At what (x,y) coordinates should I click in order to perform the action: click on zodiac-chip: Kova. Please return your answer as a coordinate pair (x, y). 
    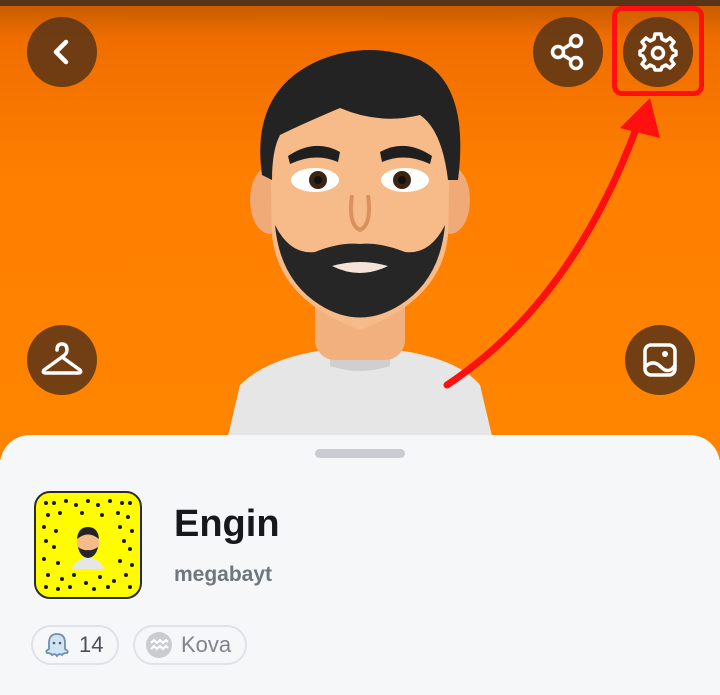
    Looking at the image, I should click on (190, 645).